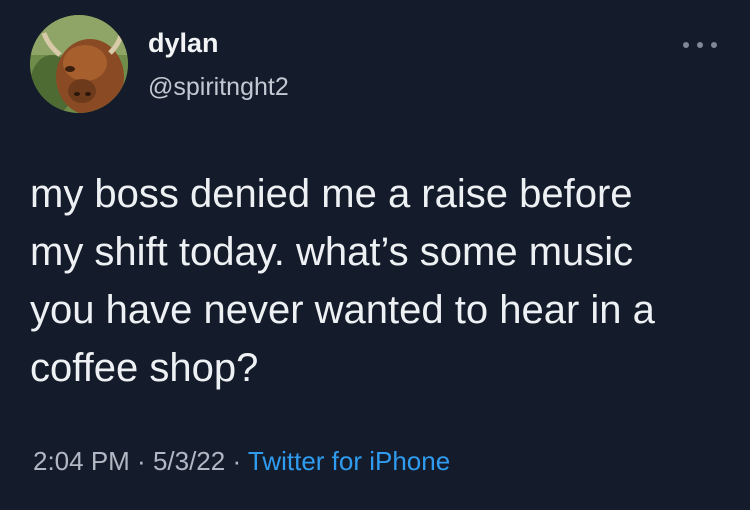  What do you see at coordinates (189, 461) in the screenshot?
I see `tweet-date: 5/3/22` at bounding box center [189, 461].